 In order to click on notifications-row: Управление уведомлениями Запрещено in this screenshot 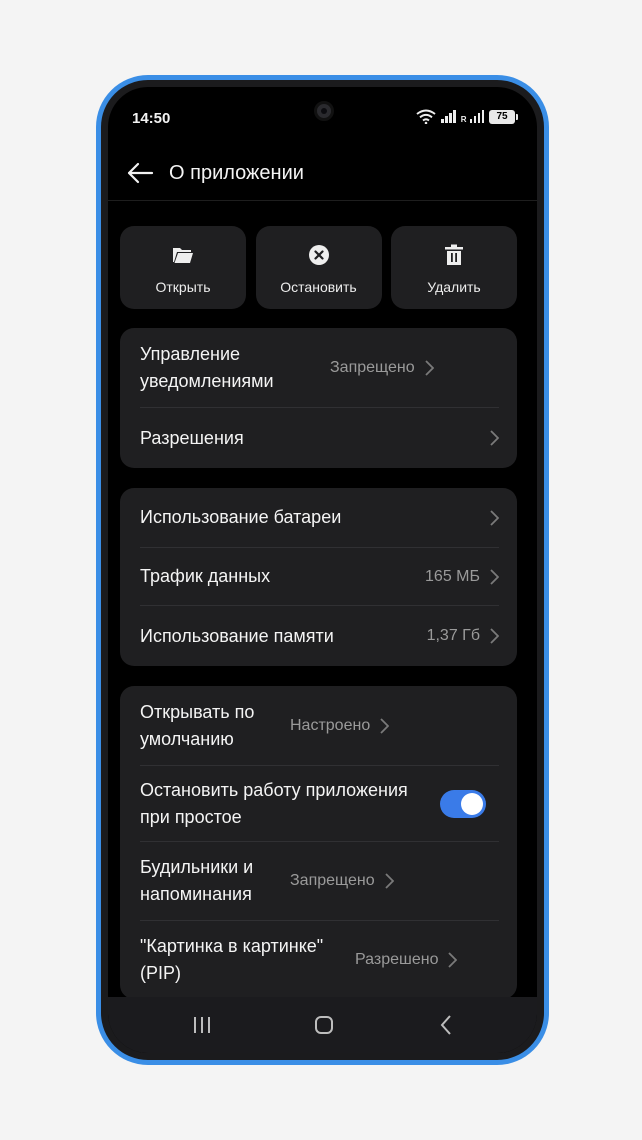, I will do `click(319, 368)`.